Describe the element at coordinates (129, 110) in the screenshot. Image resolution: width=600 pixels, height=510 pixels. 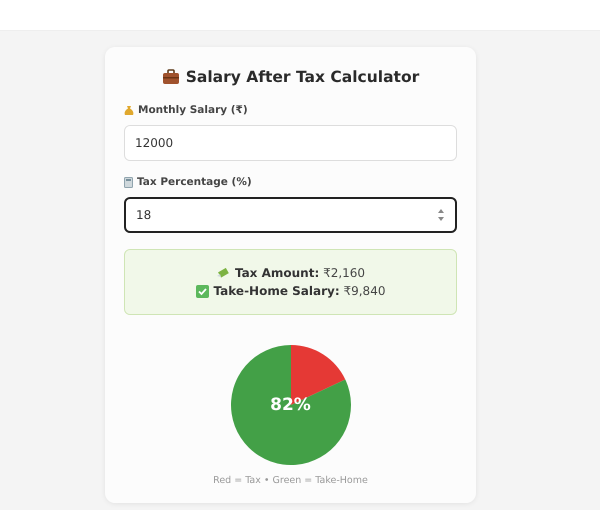
I see `money-bag-icon` at that location.